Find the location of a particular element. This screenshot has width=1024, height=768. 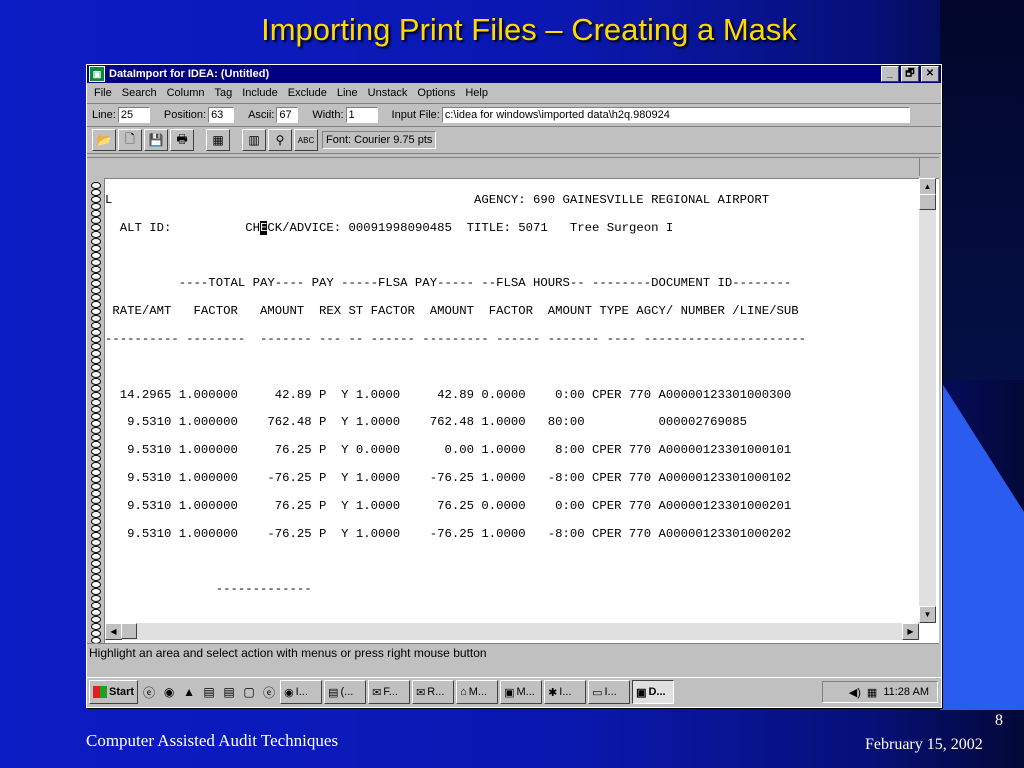

scroll-up-icon: ▲ is located at coordinates (927, 186).